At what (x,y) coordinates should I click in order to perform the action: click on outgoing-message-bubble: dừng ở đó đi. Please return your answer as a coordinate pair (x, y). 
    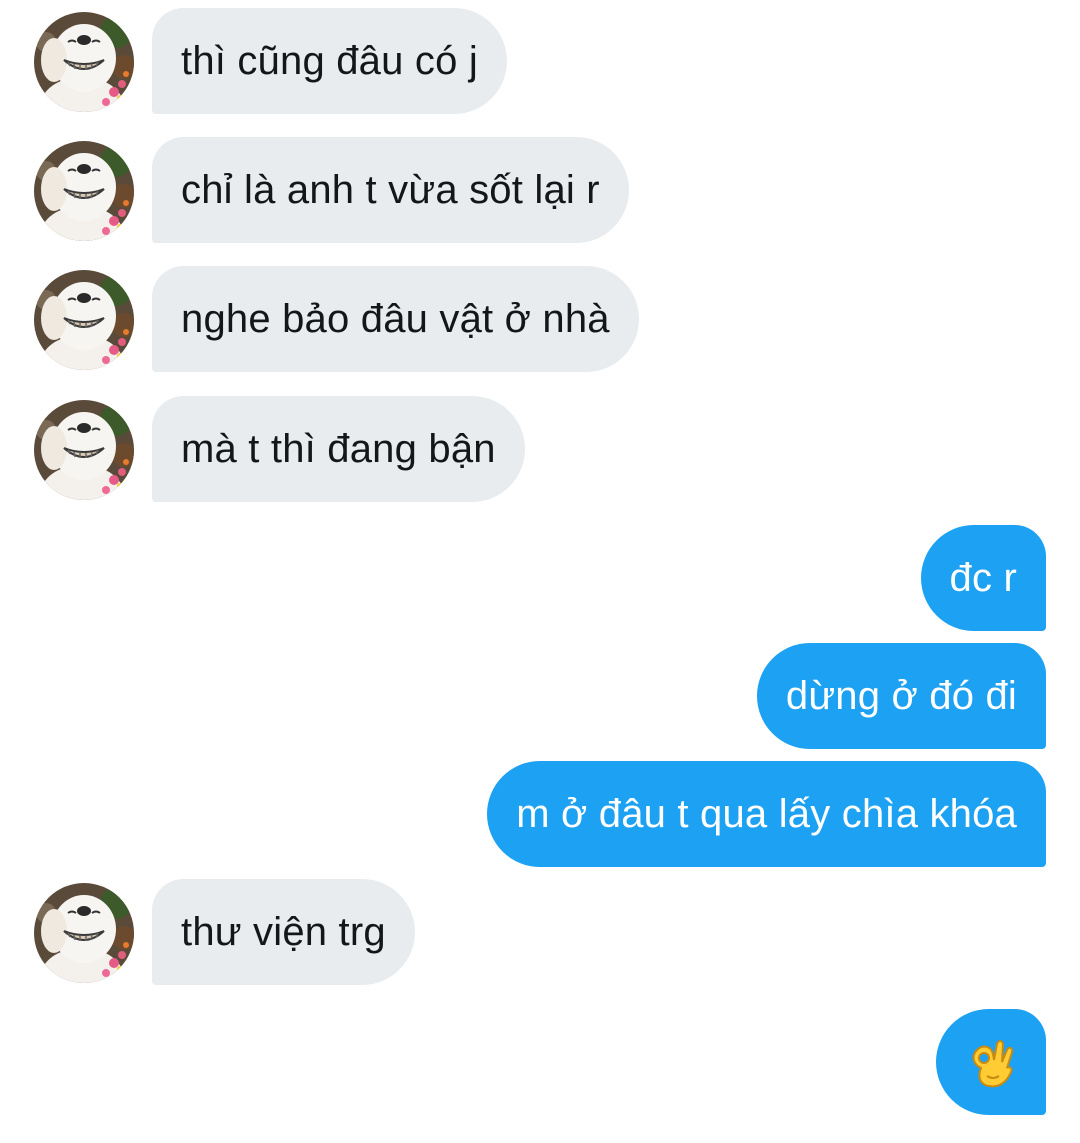
    Looking at the image, I should click on (901, 696).